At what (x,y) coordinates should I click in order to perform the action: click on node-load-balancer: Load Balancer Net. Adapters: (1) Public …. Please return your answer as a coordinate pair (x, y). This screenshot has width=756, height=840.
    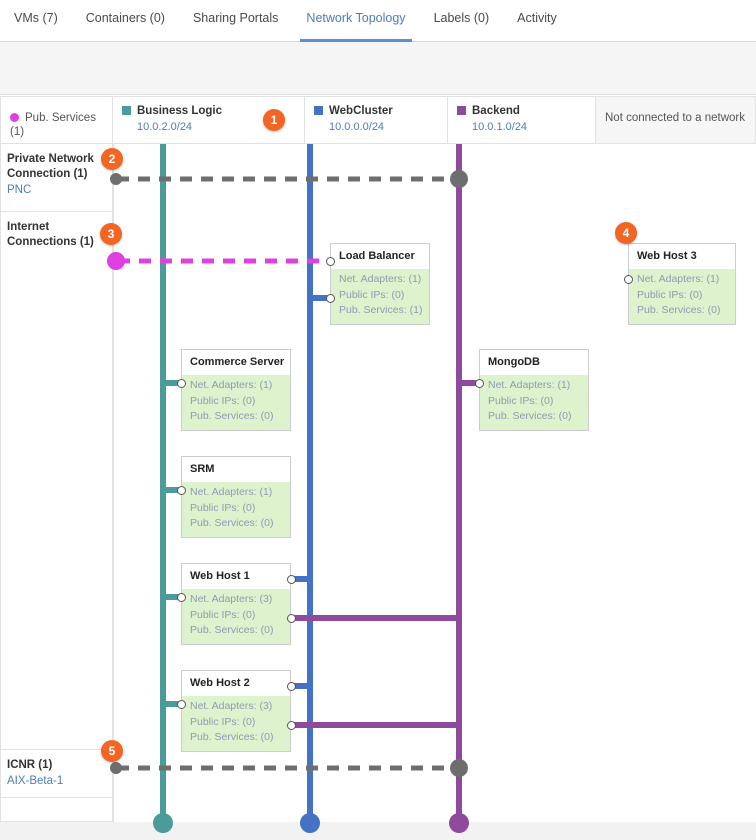
    Looking at the image, I should click on (380, 284).